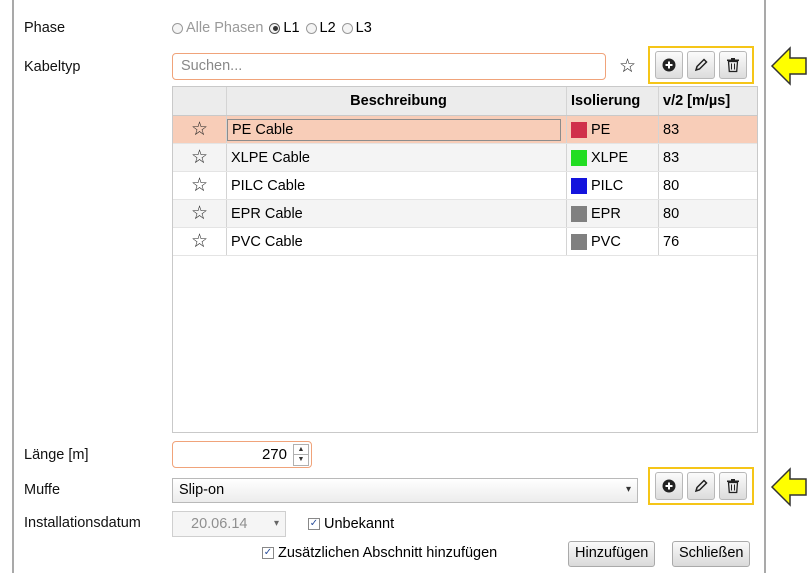 The image size is (808, 573). What do you see at coordinates (363, 28) in the screenshot?
I see `radio-l3-label: L3` at bounding box center [363, 28].